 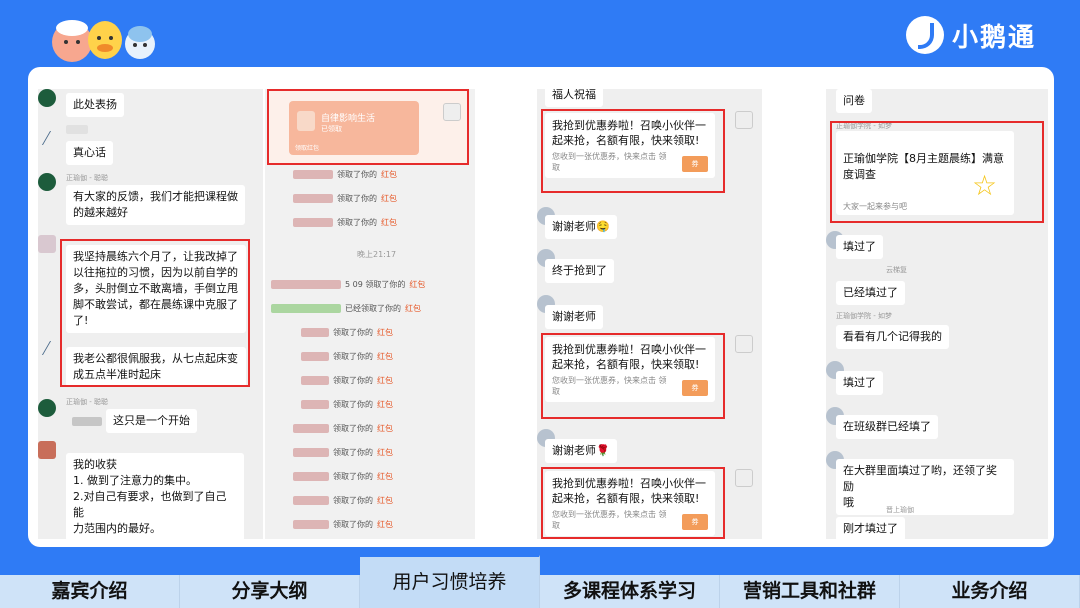 What do you see at coordinates (892, 337) in the screenshot?
I see `chat-message: 看看有几个记得我的` at bounding box center [892, 337].